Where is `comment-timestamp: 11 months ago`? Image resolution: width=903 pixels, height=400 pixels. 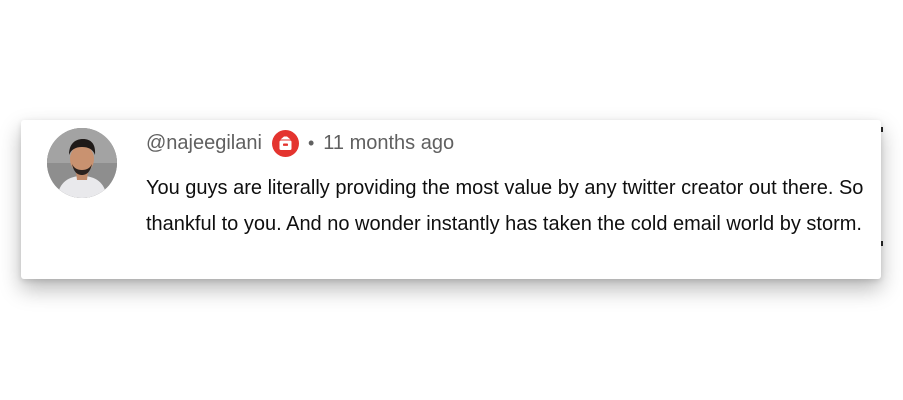 comment-timestamp: 11 months ago is located at coordinates (388, 143).